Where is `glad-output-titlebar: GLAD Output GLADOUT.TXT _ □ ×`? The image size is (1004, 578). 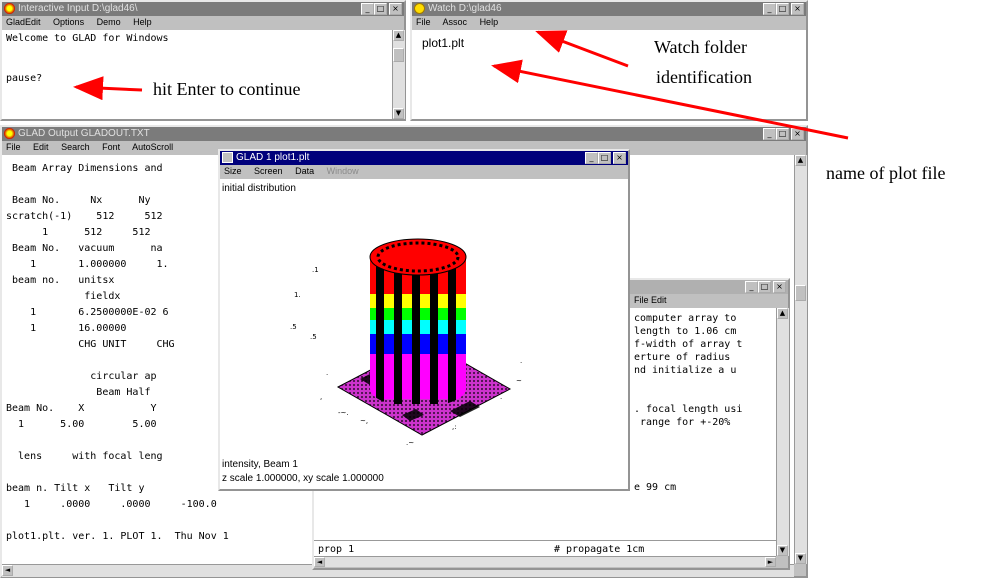
glad-output-titlebar: GLAD Output GLADOUT.TXT _ □ × is located at coordinates (404, 134).